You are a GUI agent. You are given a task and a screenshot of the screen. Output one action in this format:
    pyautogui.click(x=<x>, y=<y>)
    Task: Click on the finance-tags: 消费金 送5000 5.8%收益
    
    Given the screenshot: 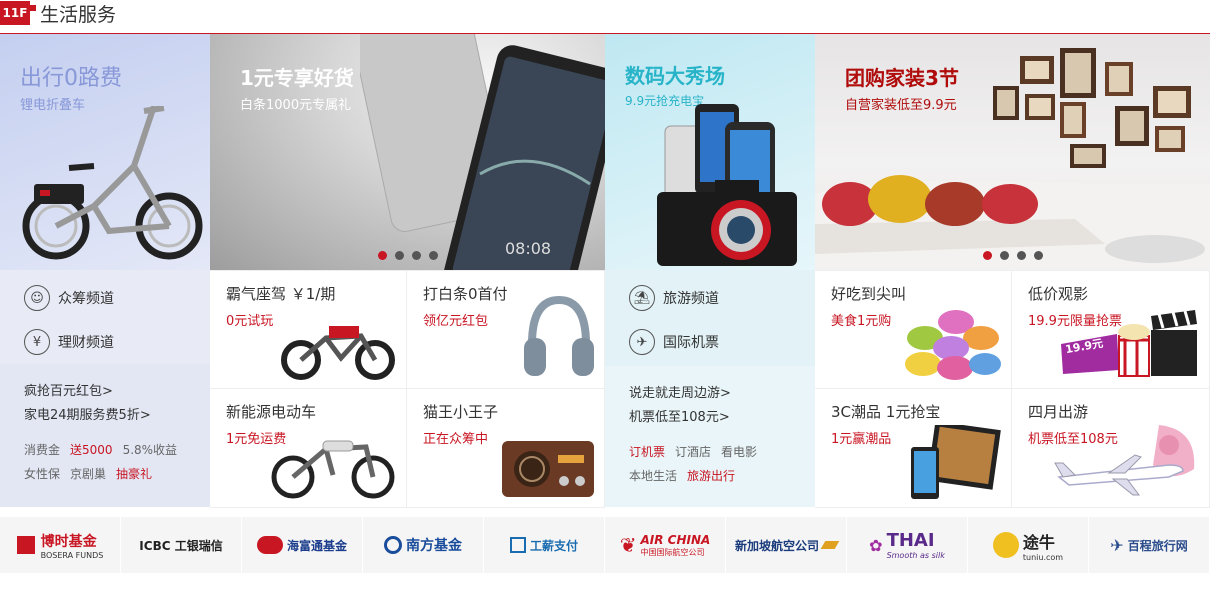 What is the action you would take?
    pyautogui.click(x=117, y=450)
    